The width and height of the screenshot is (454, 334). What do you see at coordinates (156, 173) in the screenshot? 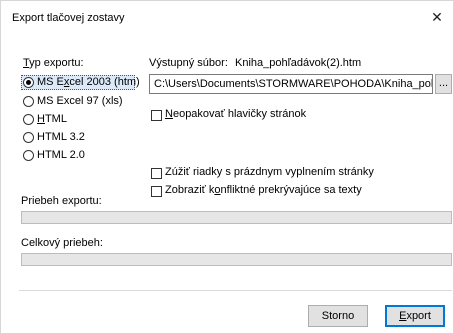
I see `narrow-empty-rows-checkbox` at bounding box center [156, 173].